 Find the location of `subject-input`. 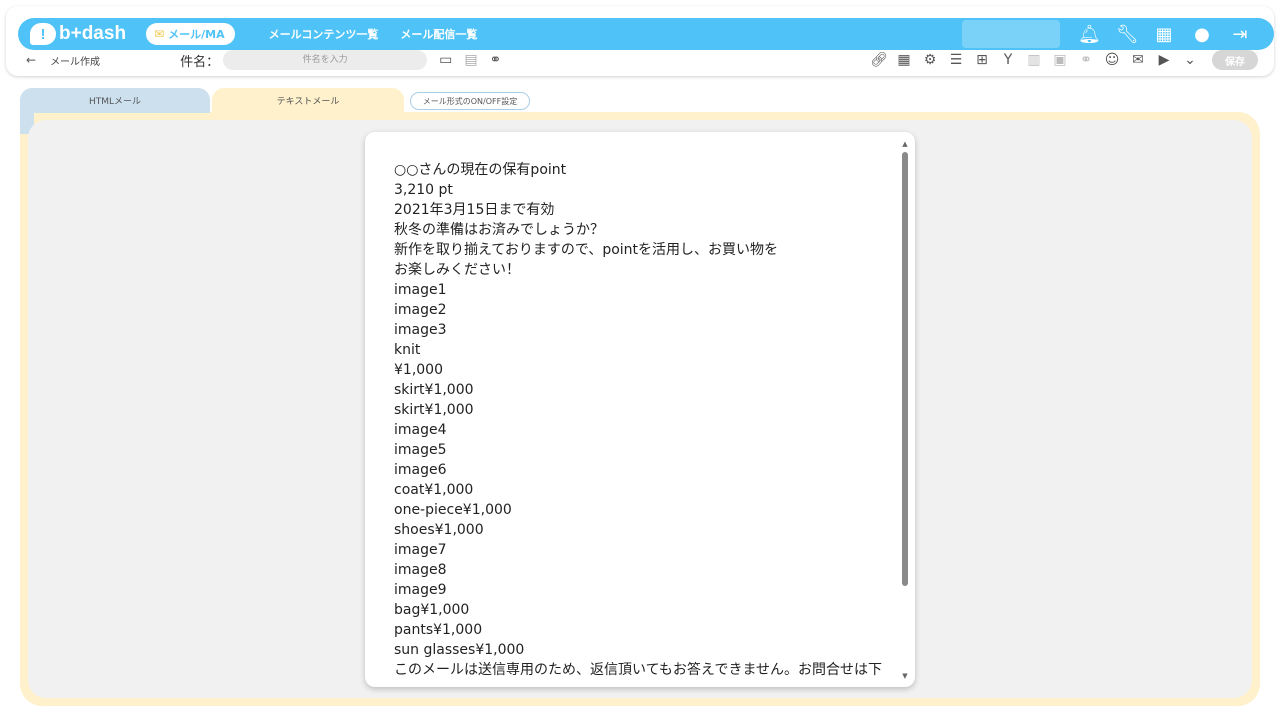

subject-input is located at coordinates (325, 60).